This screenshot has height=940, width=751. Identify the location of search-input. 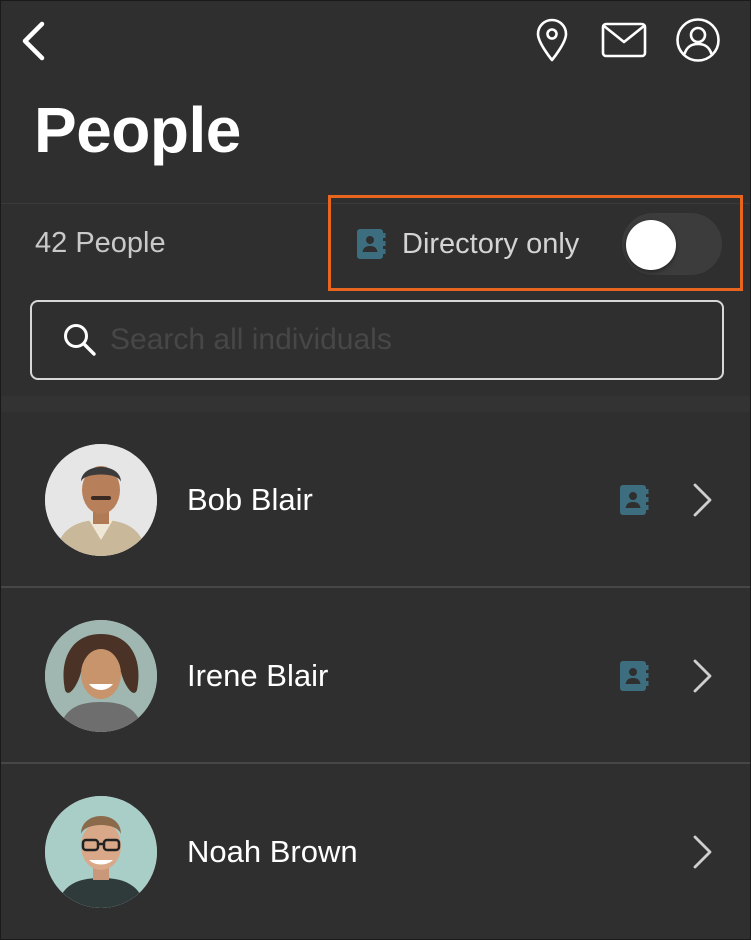
(416, 340).